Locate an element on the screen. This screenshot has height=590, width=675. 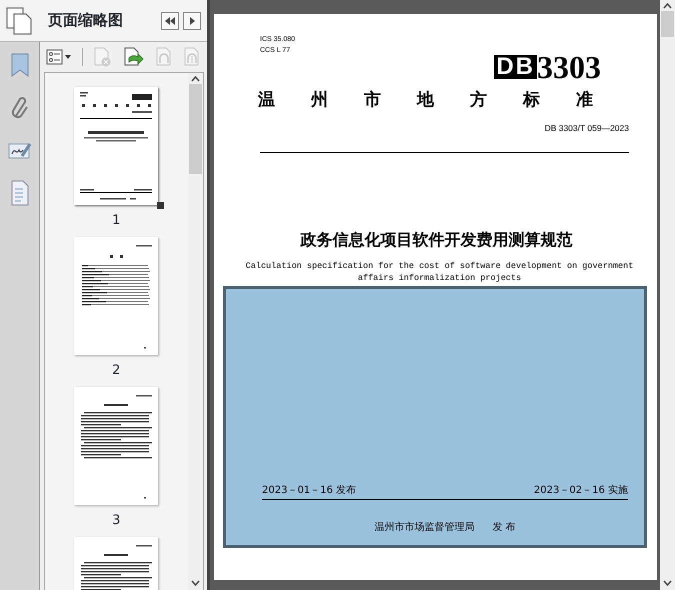
right-arrow-icon is located at coordinates (192, 21).